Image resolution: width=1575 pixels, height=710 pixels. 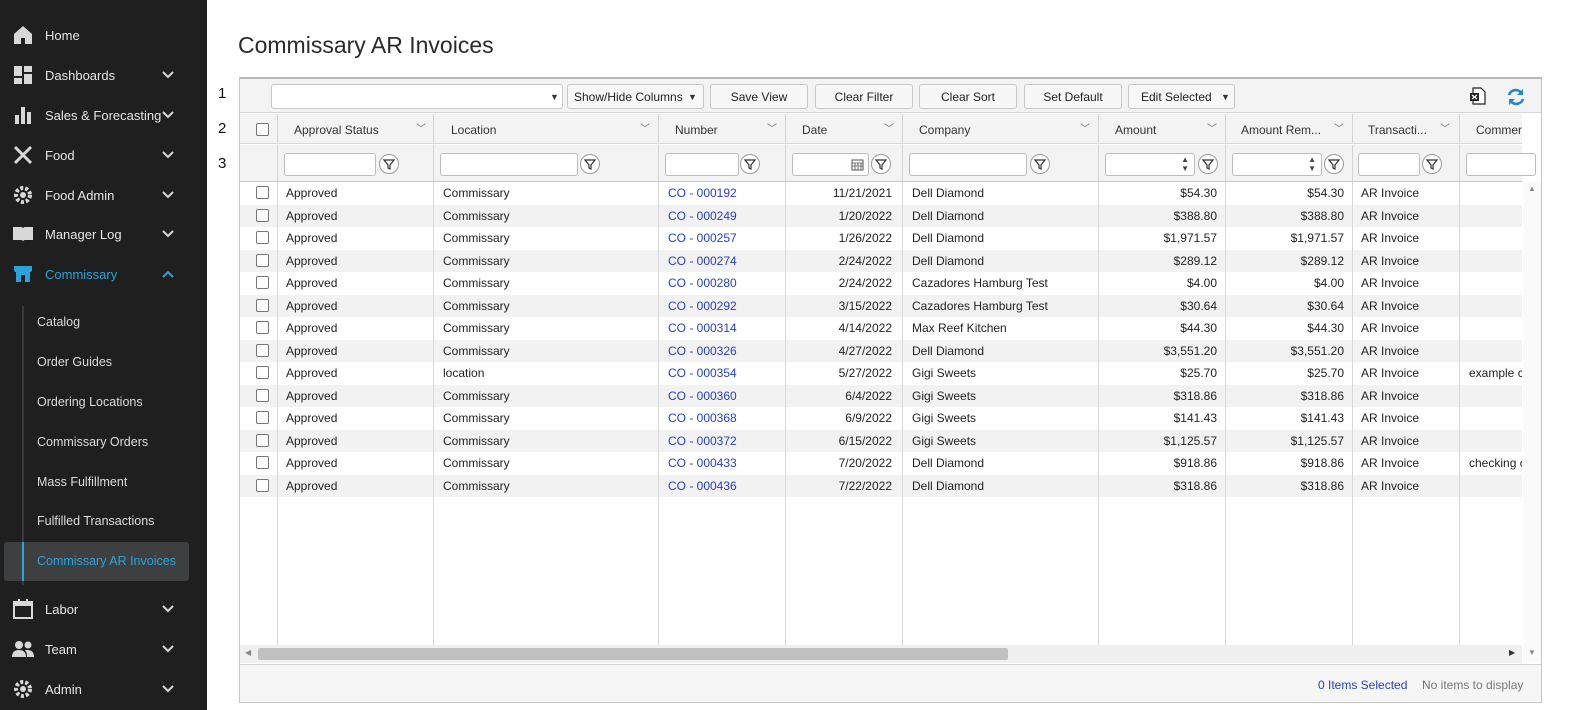 I want to click on clear-filter-button: Clear Filter, so click(x=864, y=96).